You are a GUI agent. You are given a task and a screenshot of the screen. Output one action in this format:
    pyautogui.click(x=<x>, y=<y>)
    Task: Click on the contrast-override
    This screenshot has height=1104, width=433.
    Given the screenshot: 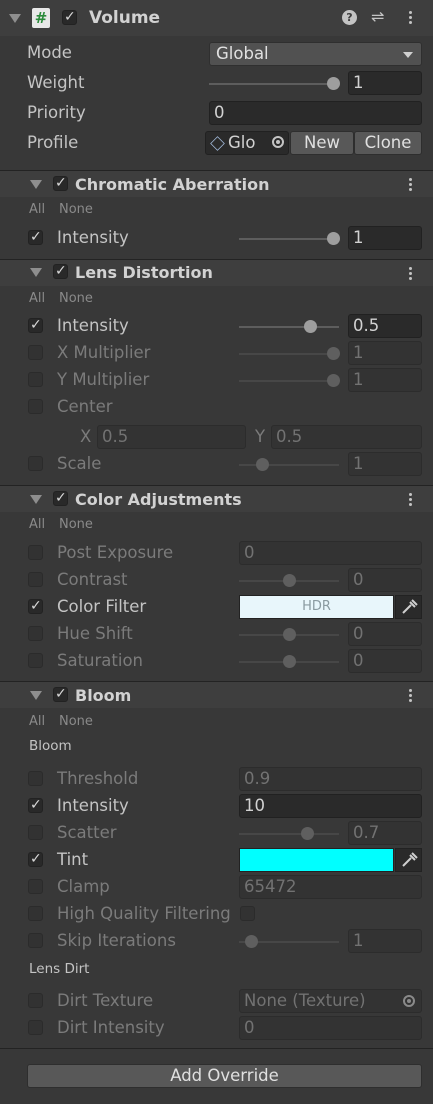 What is the action you would take?
    pyautogui.click(x=35, y=579)
    